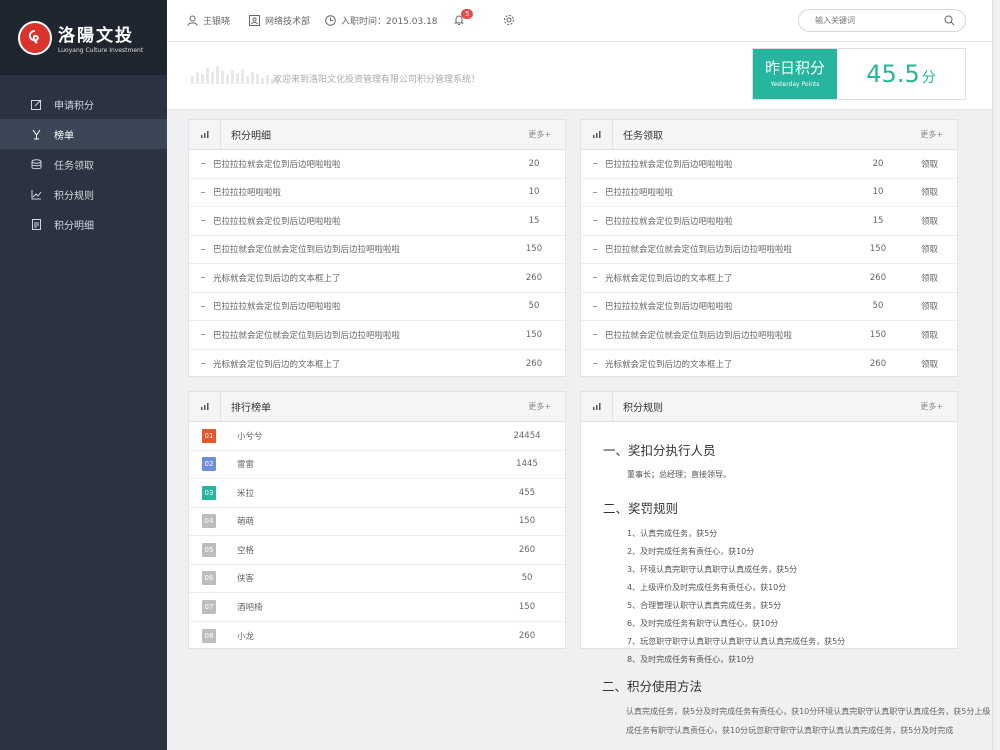 The image size is (1000, 750). Describe the element at coordinates (712, 569) in the screenshot. I see `rules-list-item: 3、环境认真完职守认真职守认真成任务，获5分` at that location.